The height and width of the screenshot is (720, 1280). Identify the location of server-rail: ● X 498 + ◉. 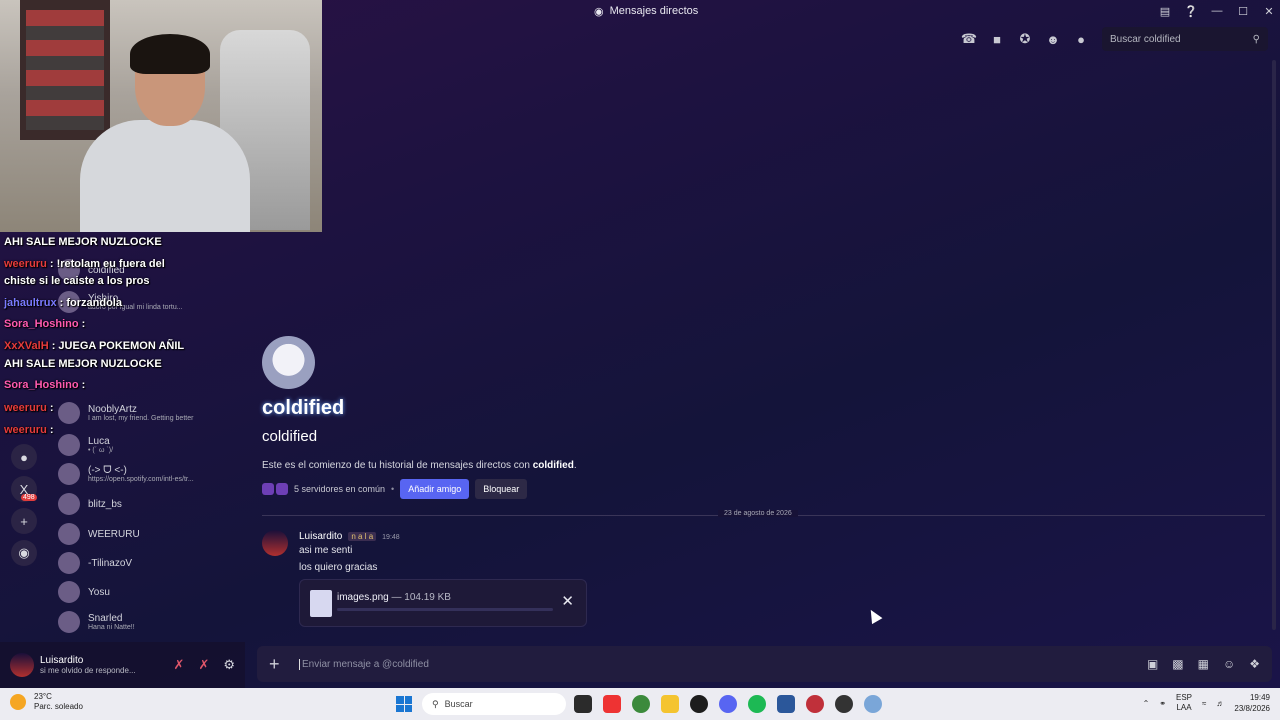
(24, 508).